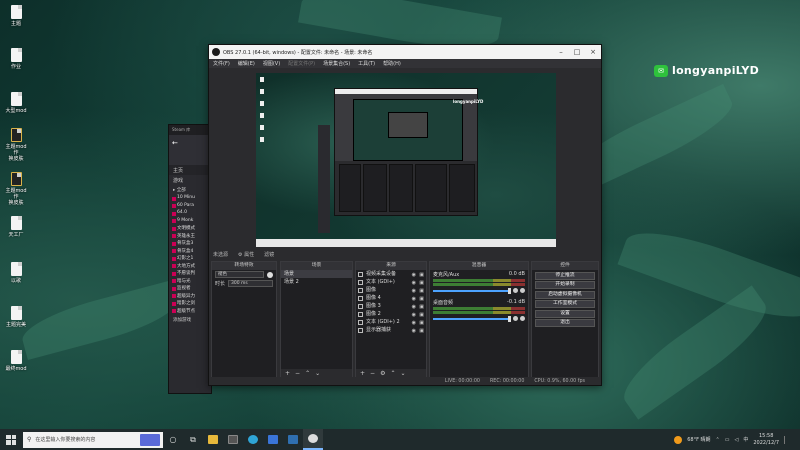 This screenshot has width=800, height=450. Describe the element at coordinates (727, 440) in the screenshot. I see `network-icon: ▭` at that location.